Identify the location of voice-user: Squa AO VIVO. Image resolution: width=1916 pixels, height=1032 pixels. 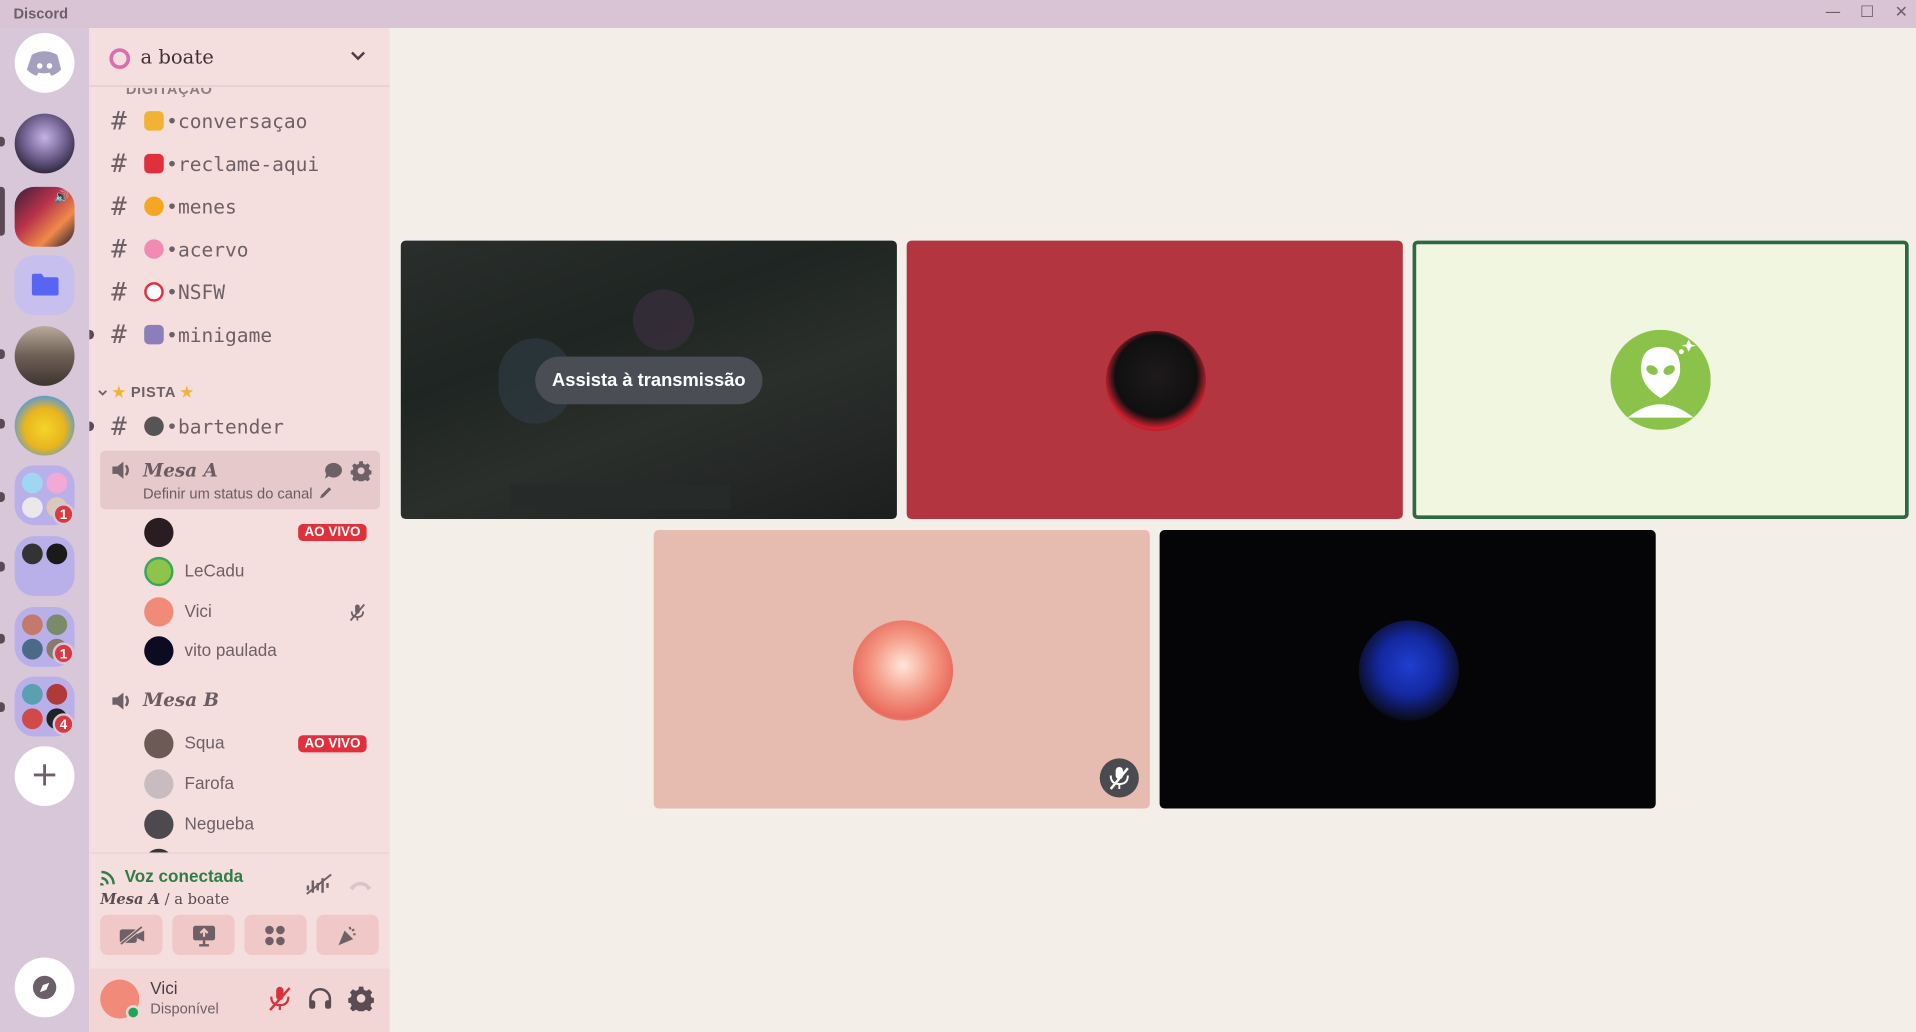
(260, 743).